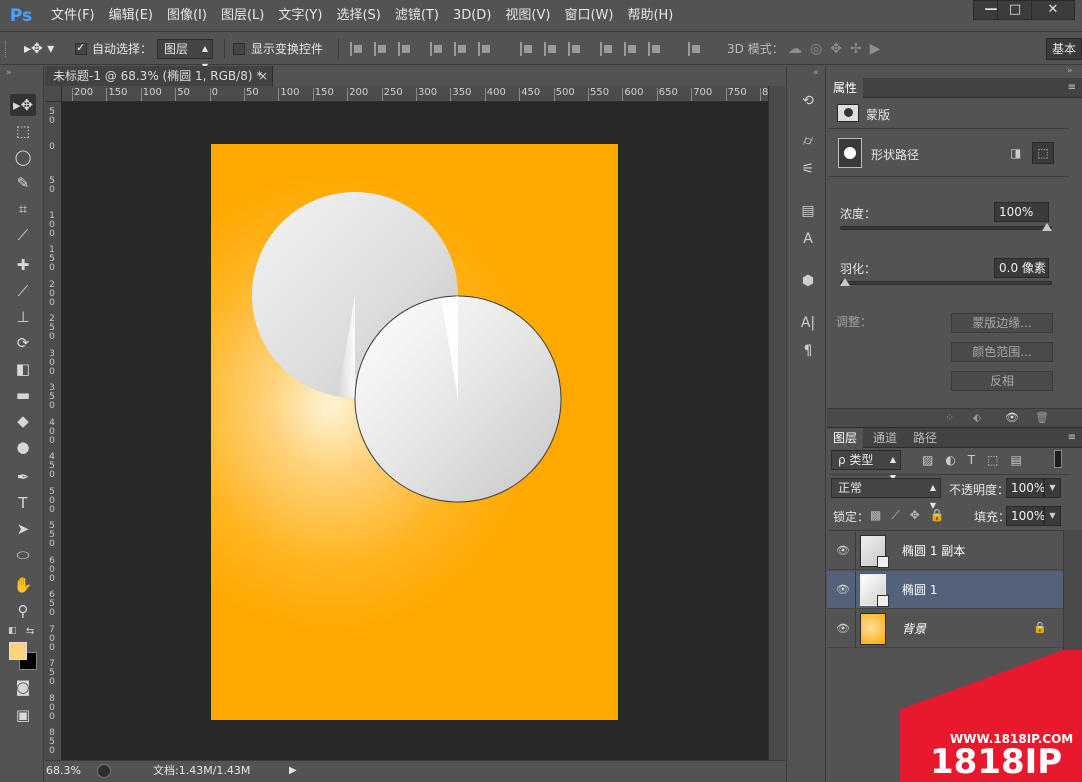 The height and width of the screenshot is (782, 1082). I want to click on feather-slider-handle, so click(845, 282).